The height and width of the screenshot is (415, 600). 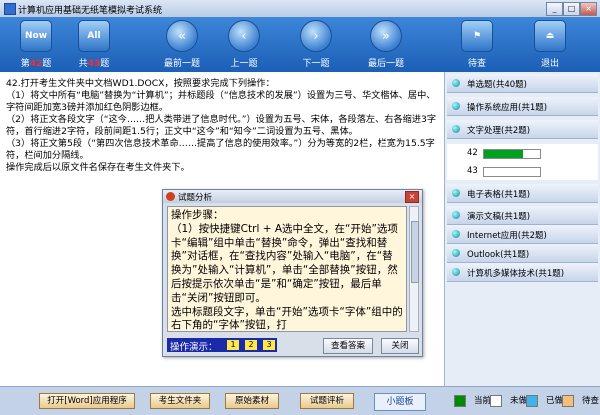 I want to click on next-question-button: › 下一题, so click(x=316, y=44).